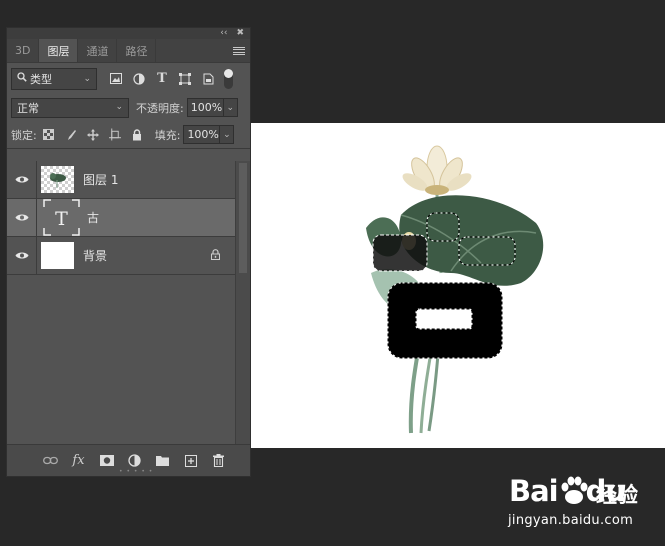 The height and width of the screenshot is (546, 665). What do you see at coordinates (218, 460) in the screenshot?
I see `delete-layer-icon` at bounding box center [218, 460].